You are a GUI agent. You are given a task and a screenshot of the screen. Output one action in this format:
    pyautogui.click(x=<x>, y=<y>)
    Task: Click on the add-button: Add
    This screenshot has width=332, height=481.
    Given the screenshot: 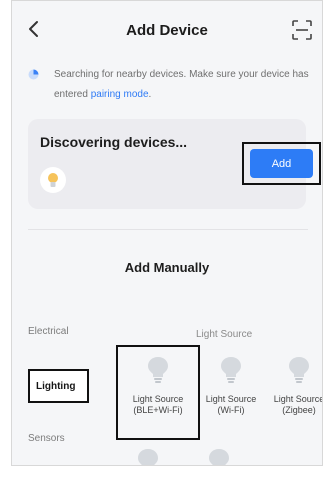 What is the action you would take?
    pyautogui.click(x=281, y=163)
    